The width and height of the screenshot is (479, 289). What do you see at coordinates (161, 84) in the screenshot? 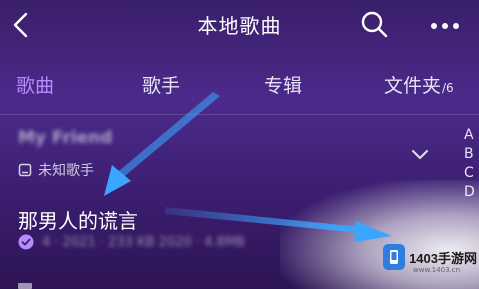
I see `tab-singers: 歌手` at bounding box center [161, 84].